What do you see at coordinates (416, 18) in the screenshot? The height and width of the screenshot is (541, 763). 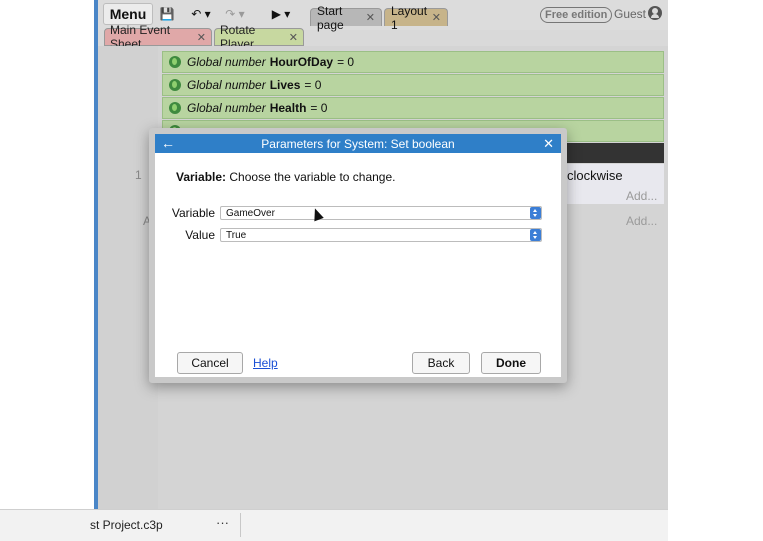 I see `tab-layout-1: Layout 1 ✕` at bounding box center [416, 18].